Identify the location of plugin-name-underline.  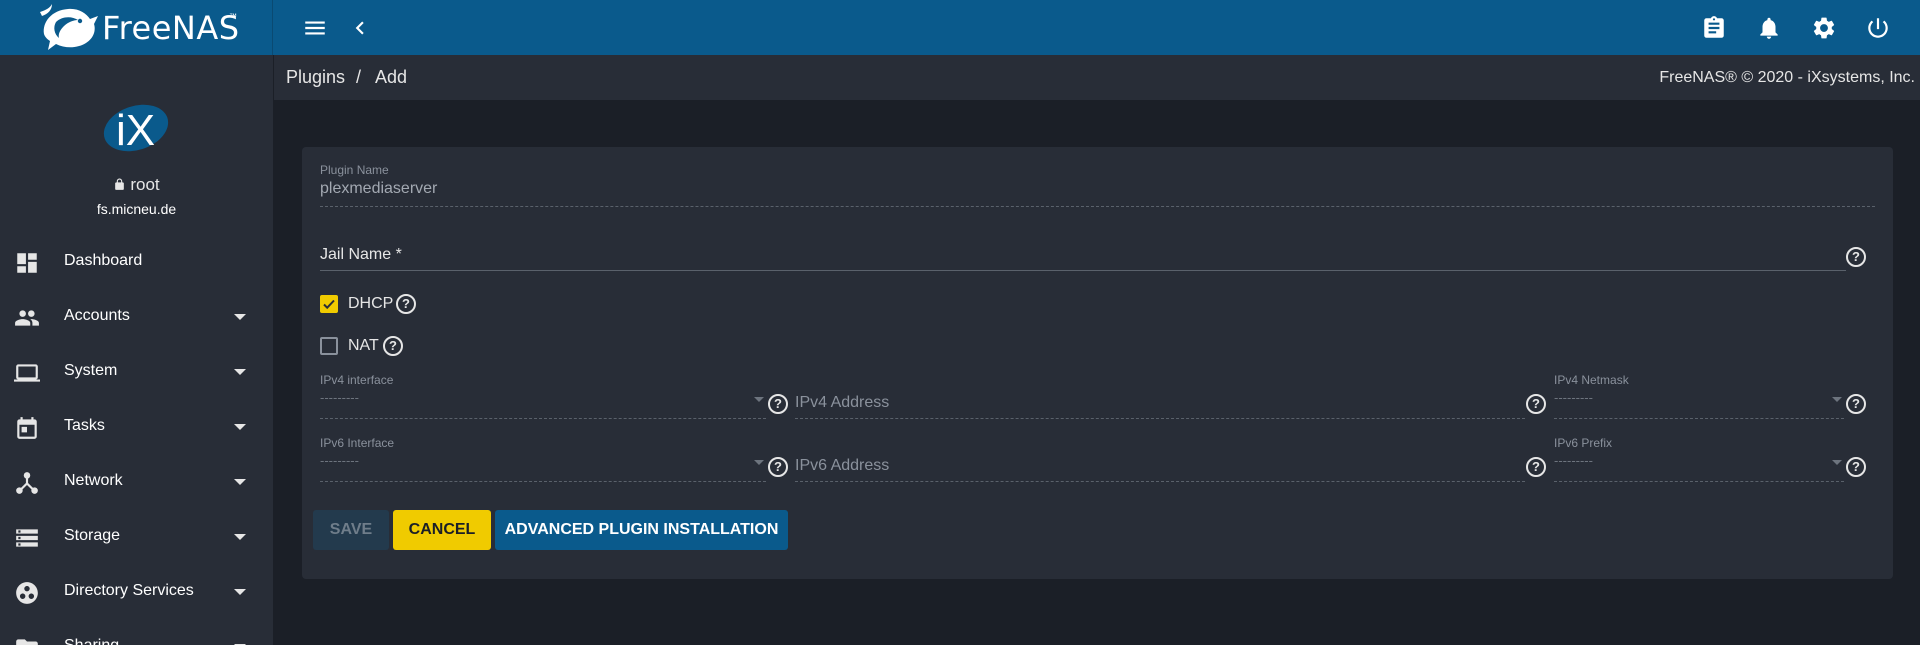
(1097, 206).